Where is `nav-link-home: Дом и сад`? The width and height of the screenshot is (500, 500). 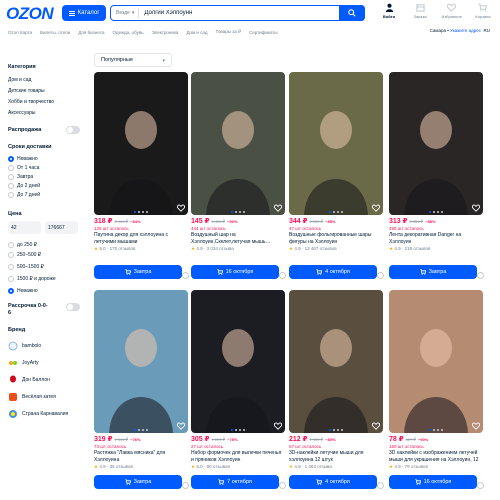
nav-link-home: Дом и сад is located at coordinates (196, 32).